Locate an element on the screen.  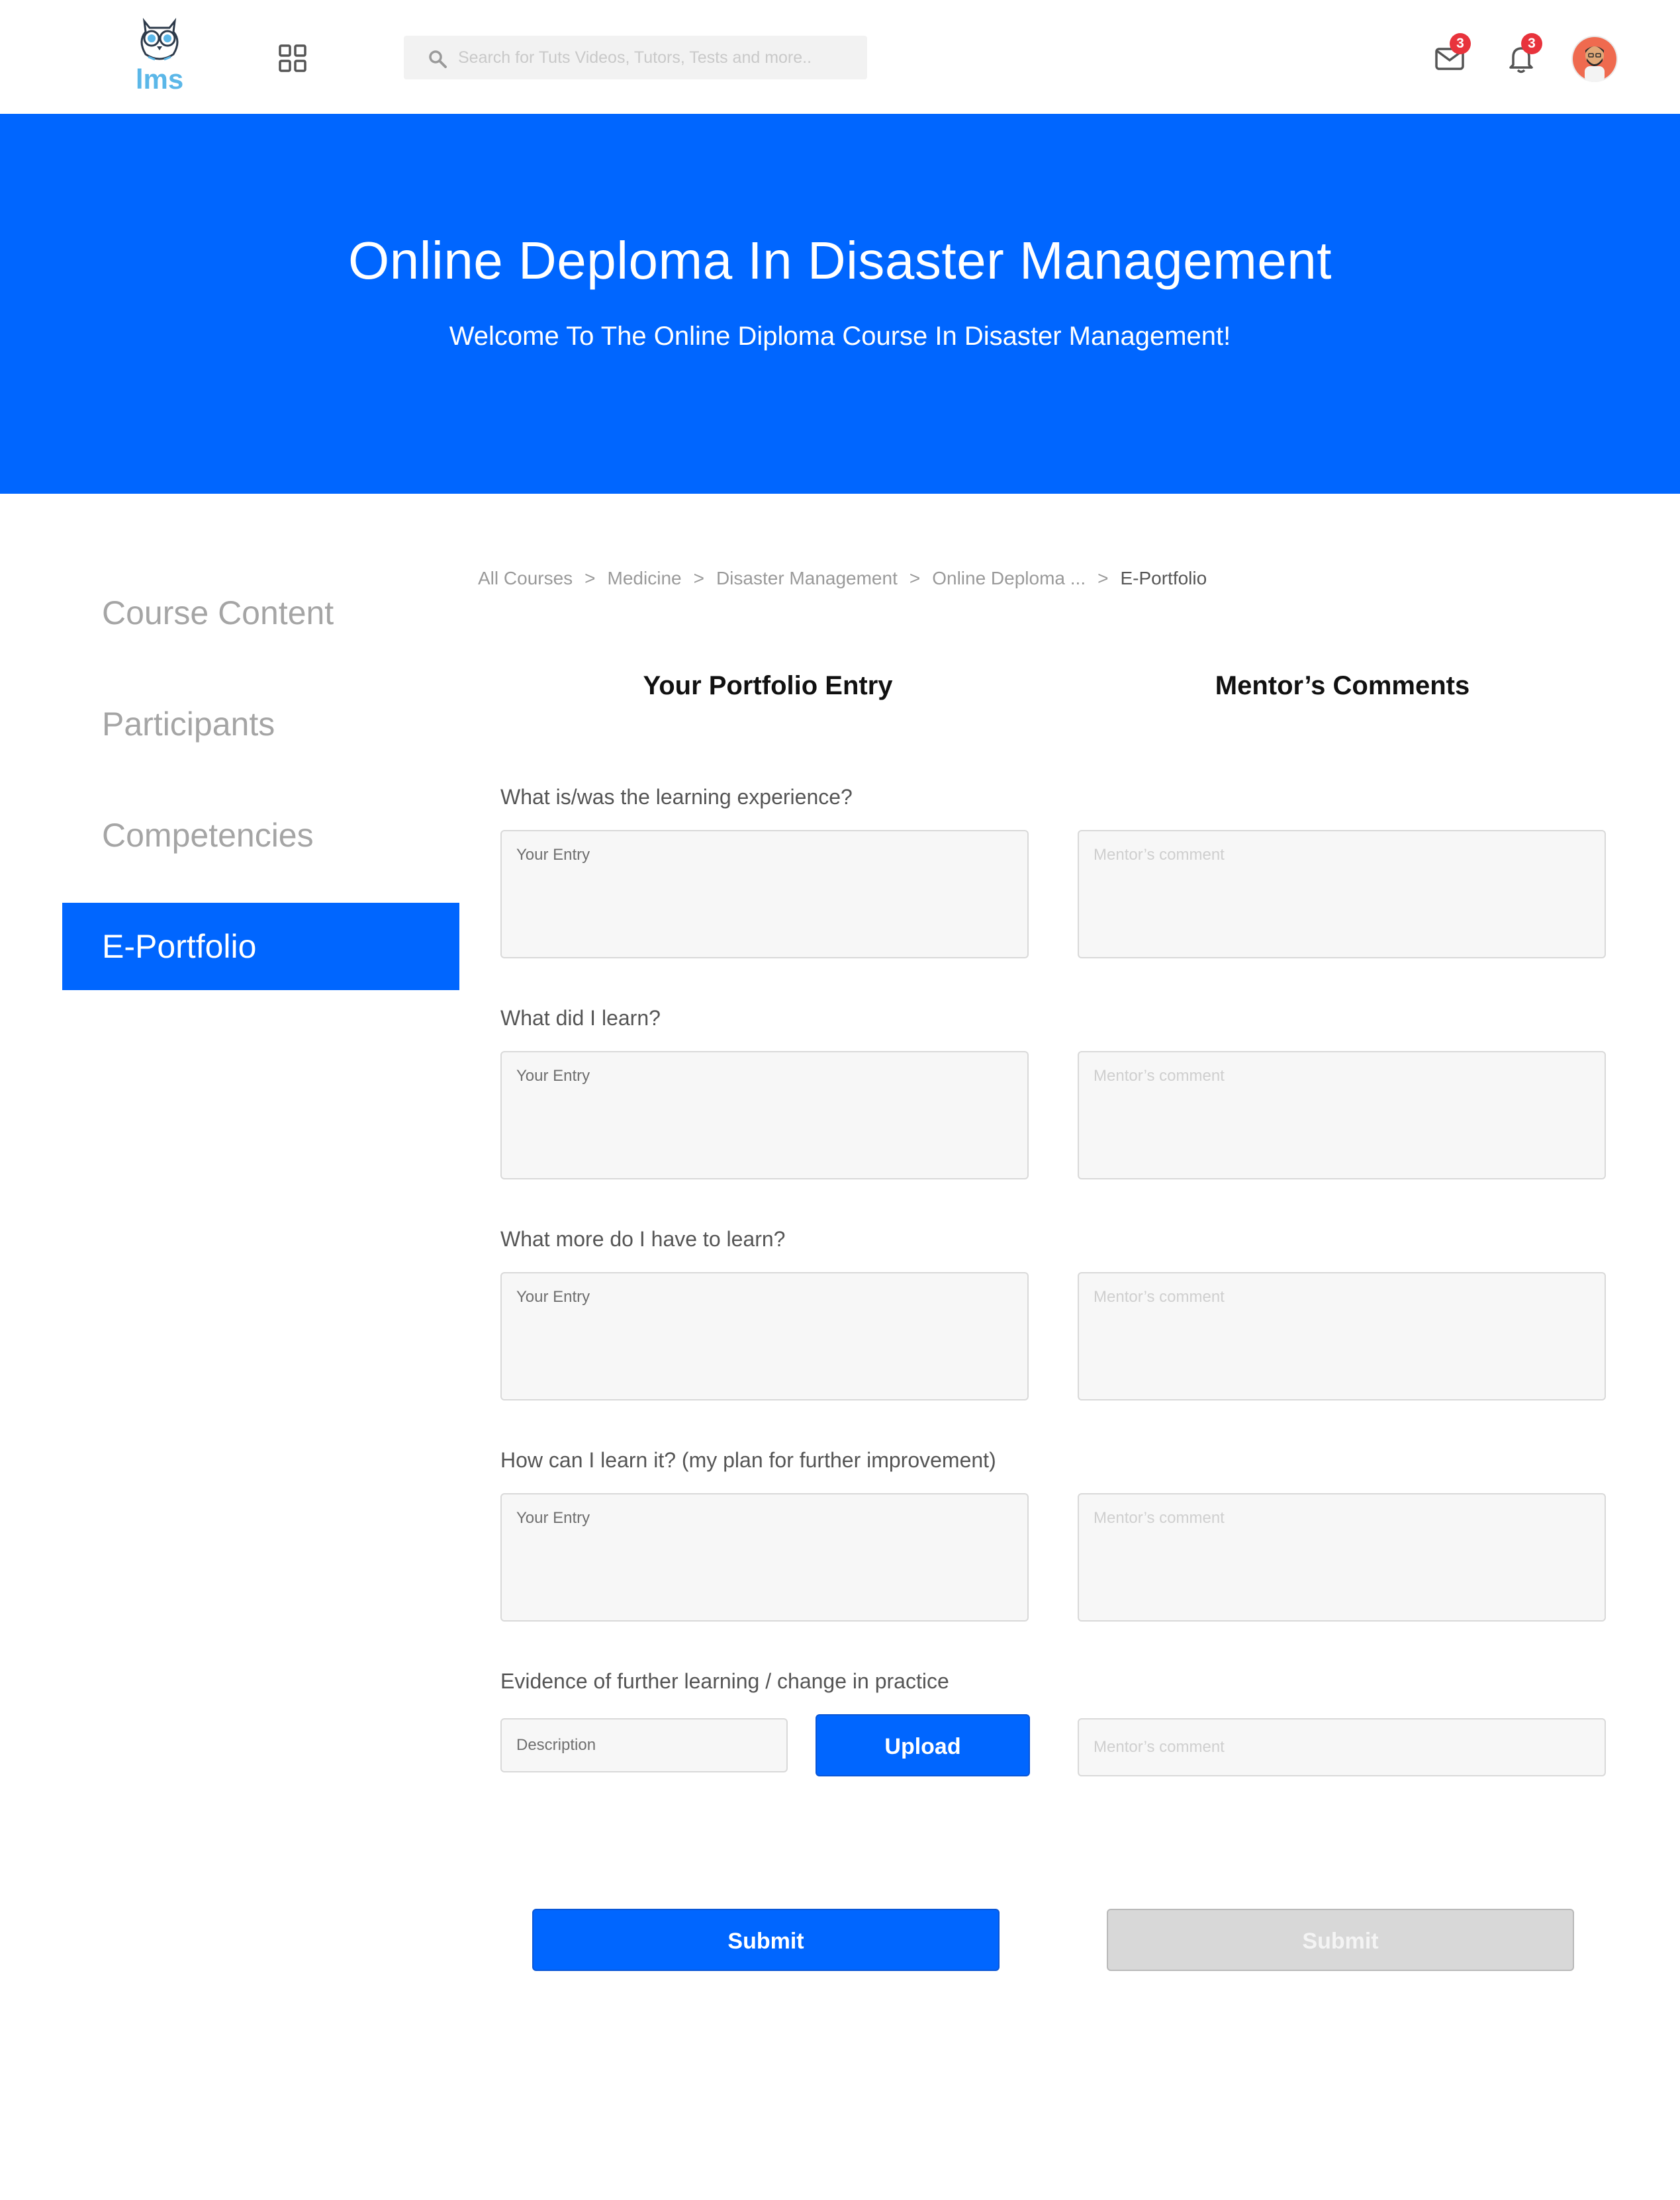
lms-logo: lms is located at coordinates (159, 57).